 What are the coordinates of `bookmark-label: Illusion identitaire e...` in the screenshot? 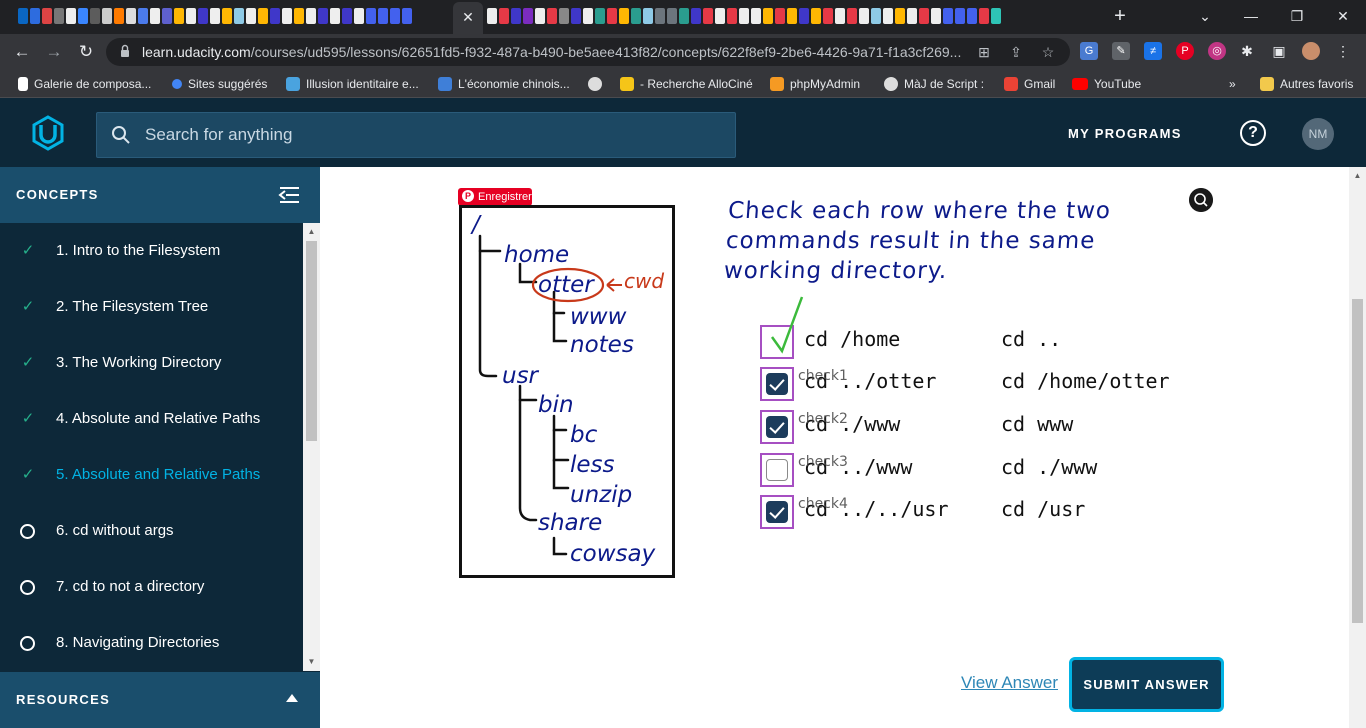 It's located at (362, 84).